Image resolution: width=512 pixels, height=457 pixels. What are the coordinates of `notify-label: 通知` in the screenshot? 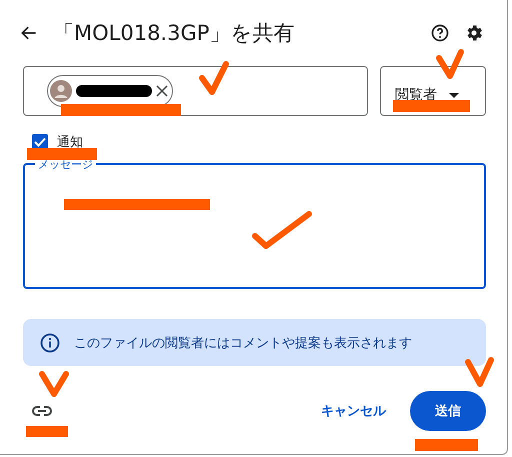 It's located at (70, 142).